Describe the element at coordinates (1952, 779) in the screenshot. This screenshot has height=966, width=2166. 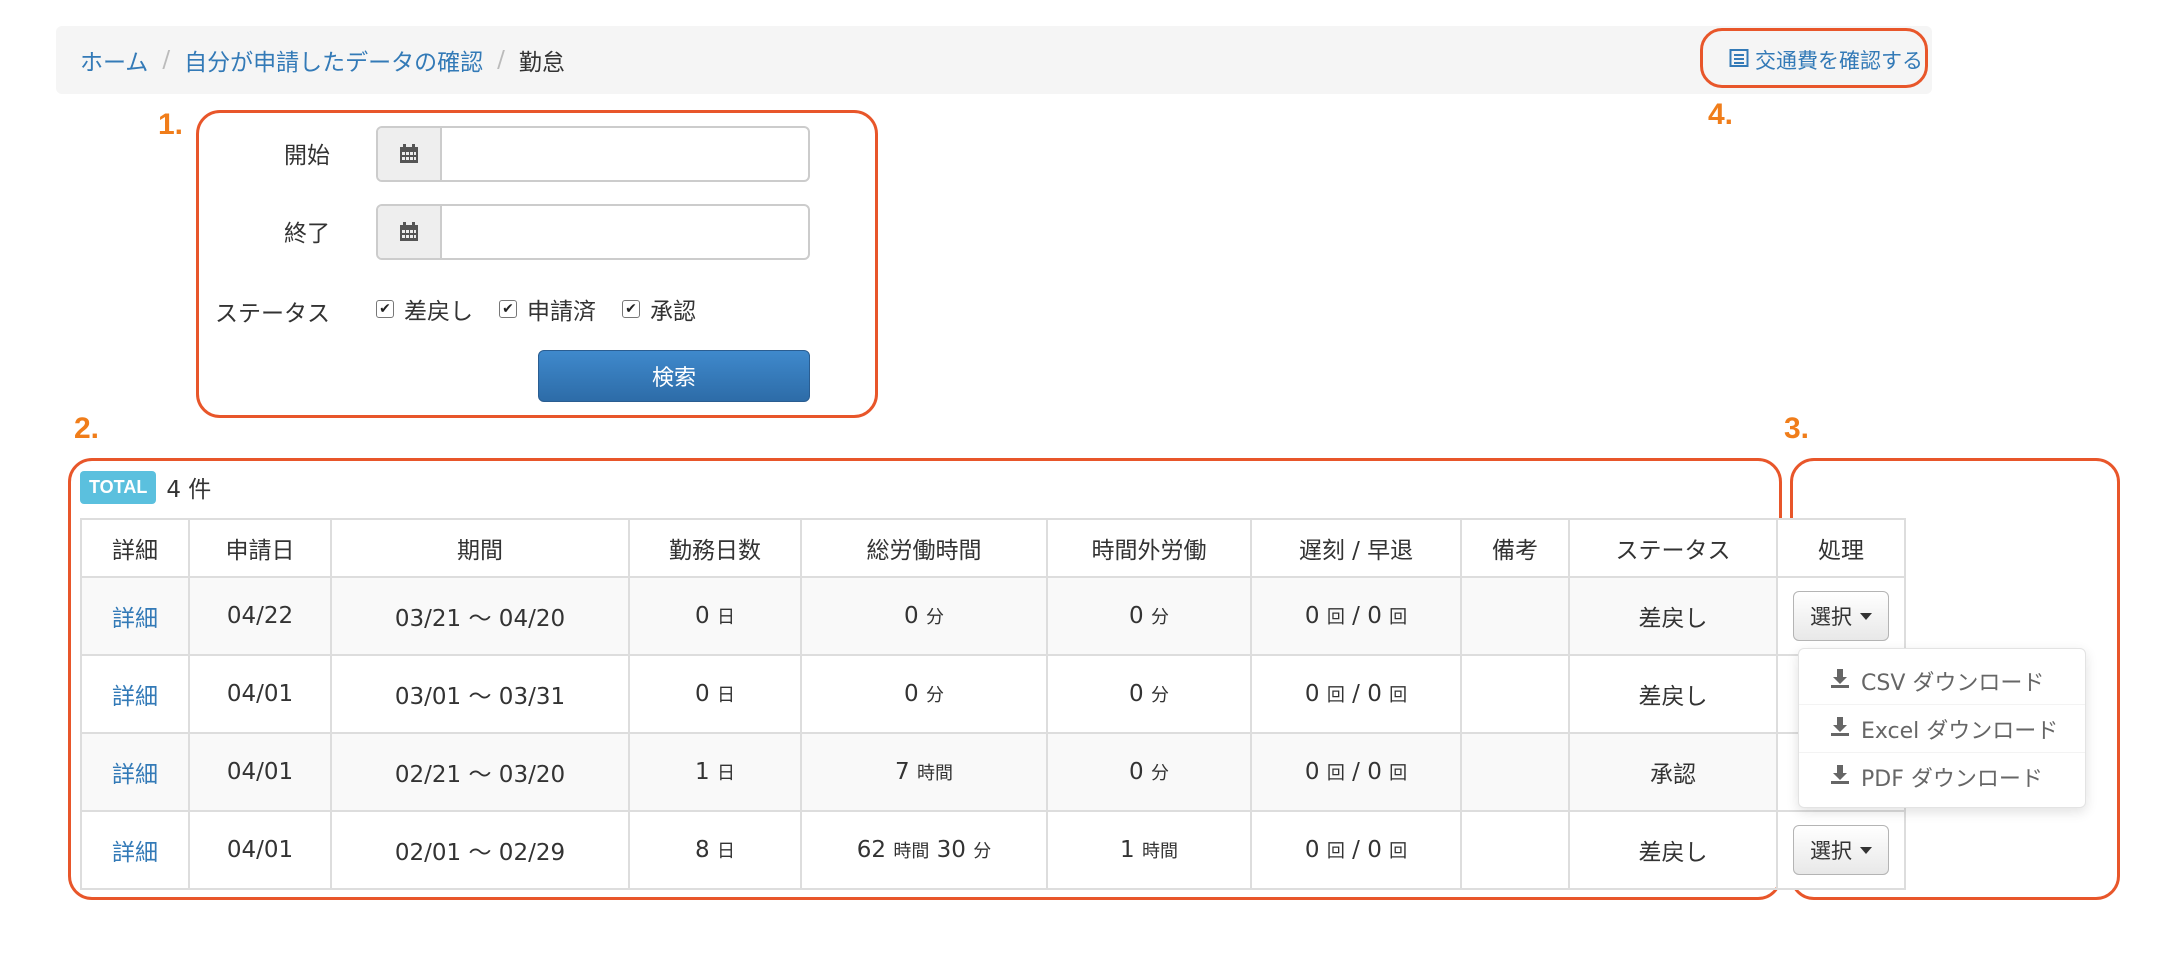
I see `dropdown-item-label: PDF ダウンロード` at that location.